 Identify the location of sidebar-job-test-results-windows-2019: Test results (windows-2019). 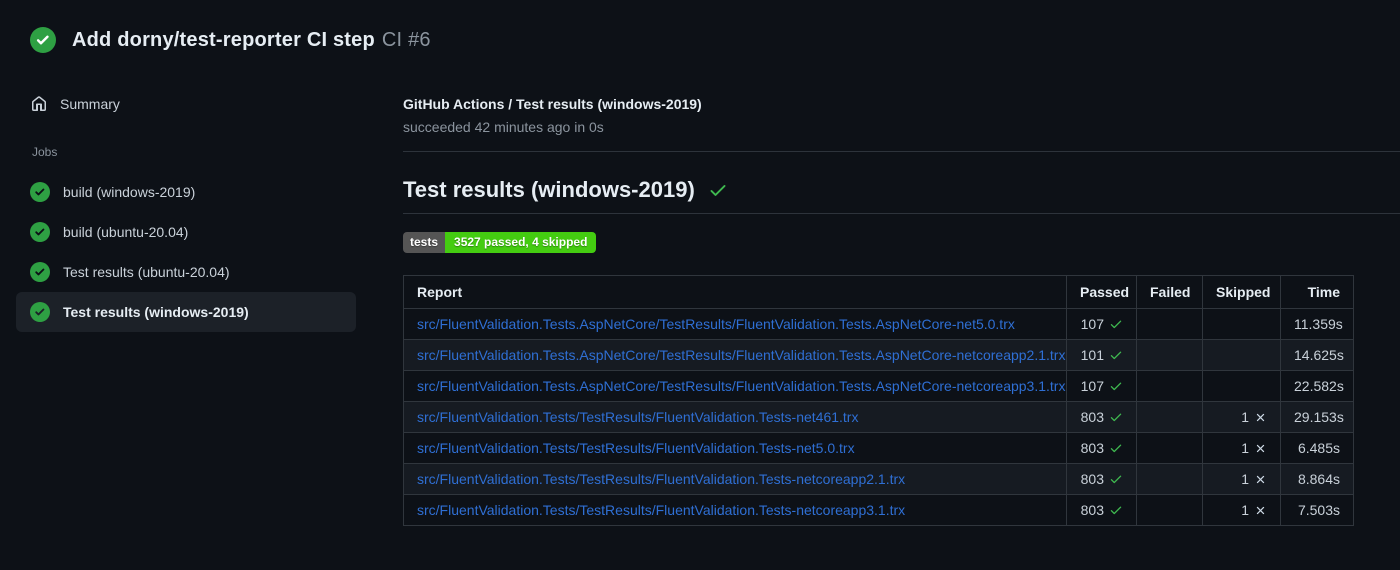
(186, 312).